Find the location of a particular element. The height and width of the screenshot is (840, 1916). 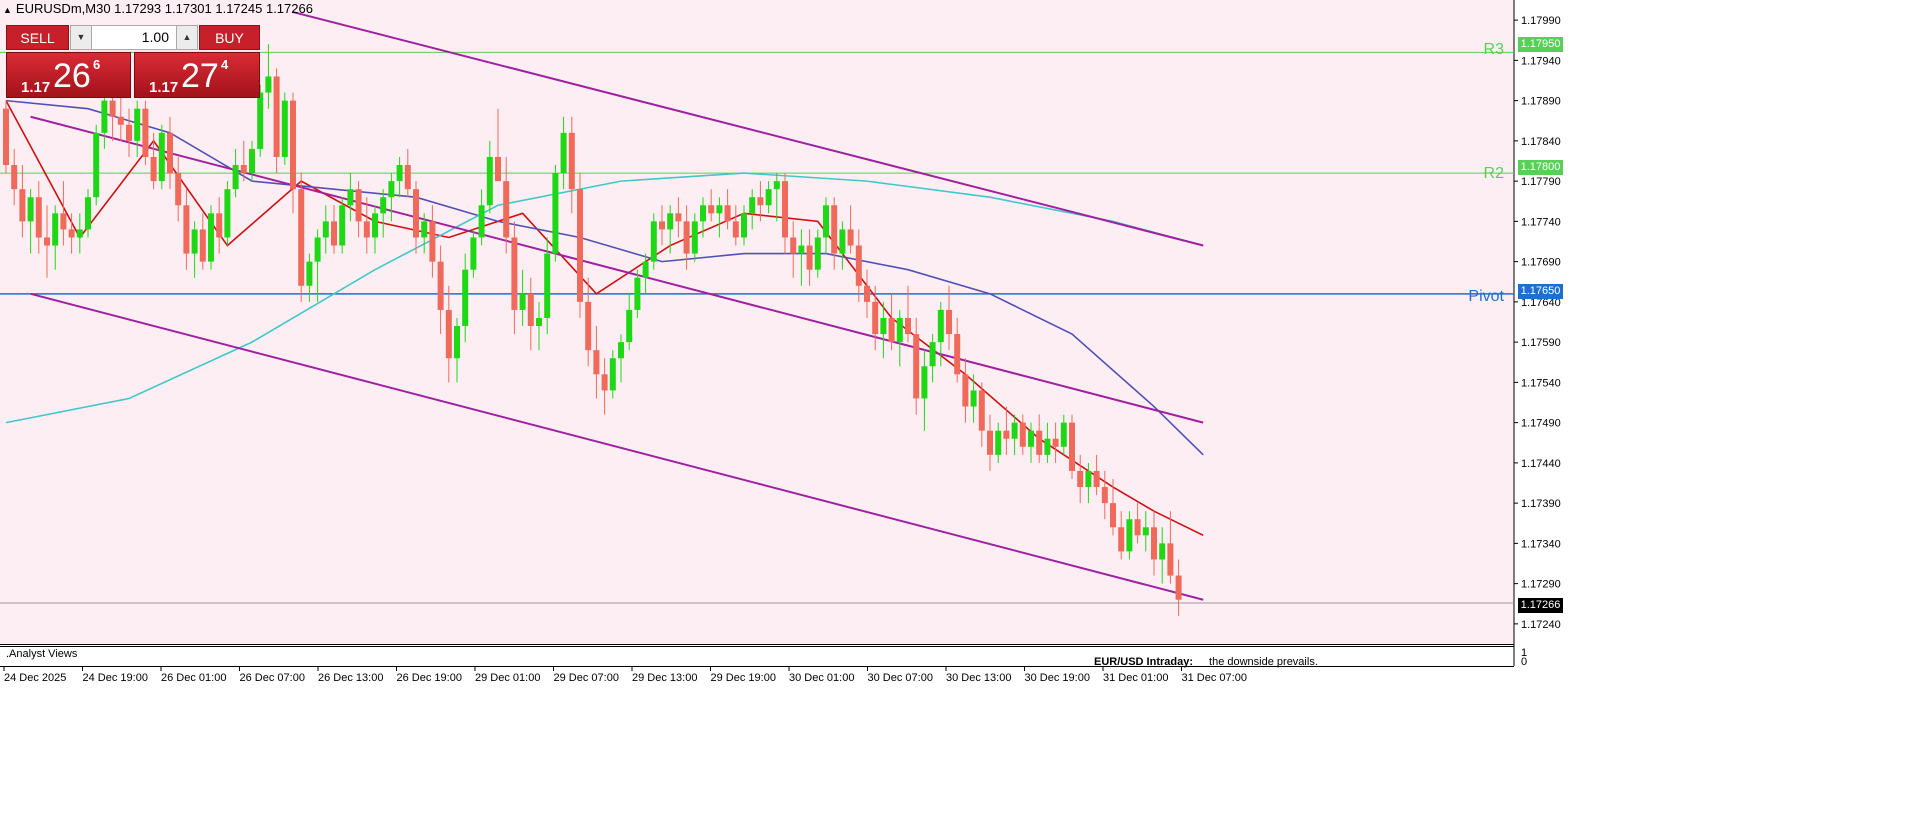

price-tick-label: 1.17590 is located at coordinates (1541, 343).